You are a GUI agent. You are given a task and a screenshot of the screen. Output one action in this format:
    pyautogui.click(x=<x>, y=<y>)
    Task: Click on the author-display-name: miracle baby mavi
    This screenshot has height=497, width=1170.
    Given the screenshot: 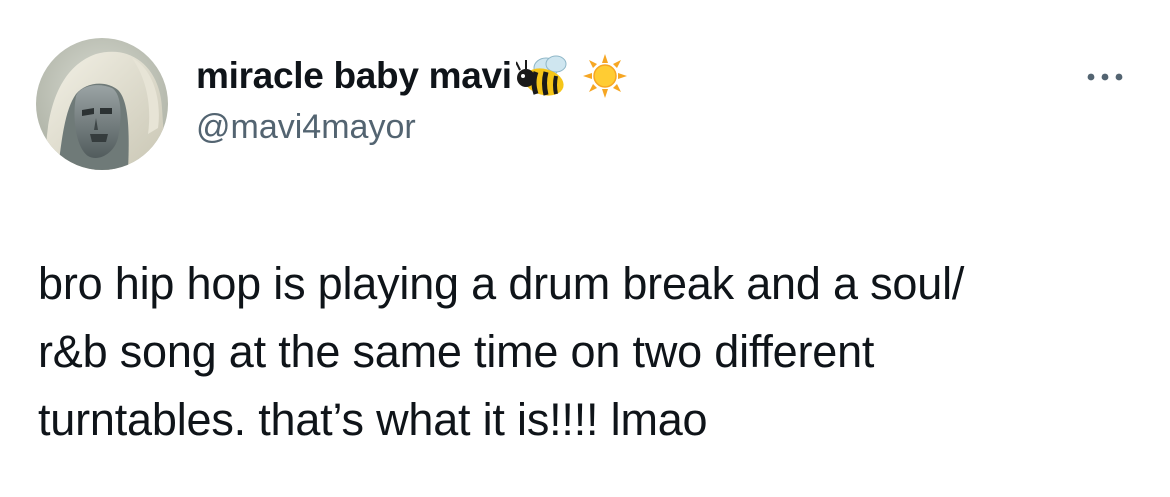 What is the action you would take?
    pyautogui.click(x=354, y=76)
    